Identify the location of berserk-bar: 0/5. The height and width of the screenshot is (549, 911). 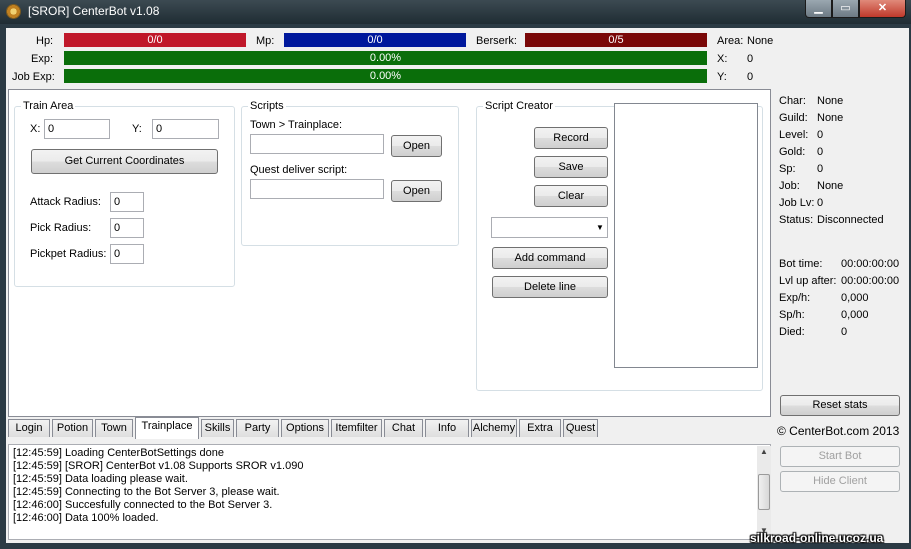
(616, 40).